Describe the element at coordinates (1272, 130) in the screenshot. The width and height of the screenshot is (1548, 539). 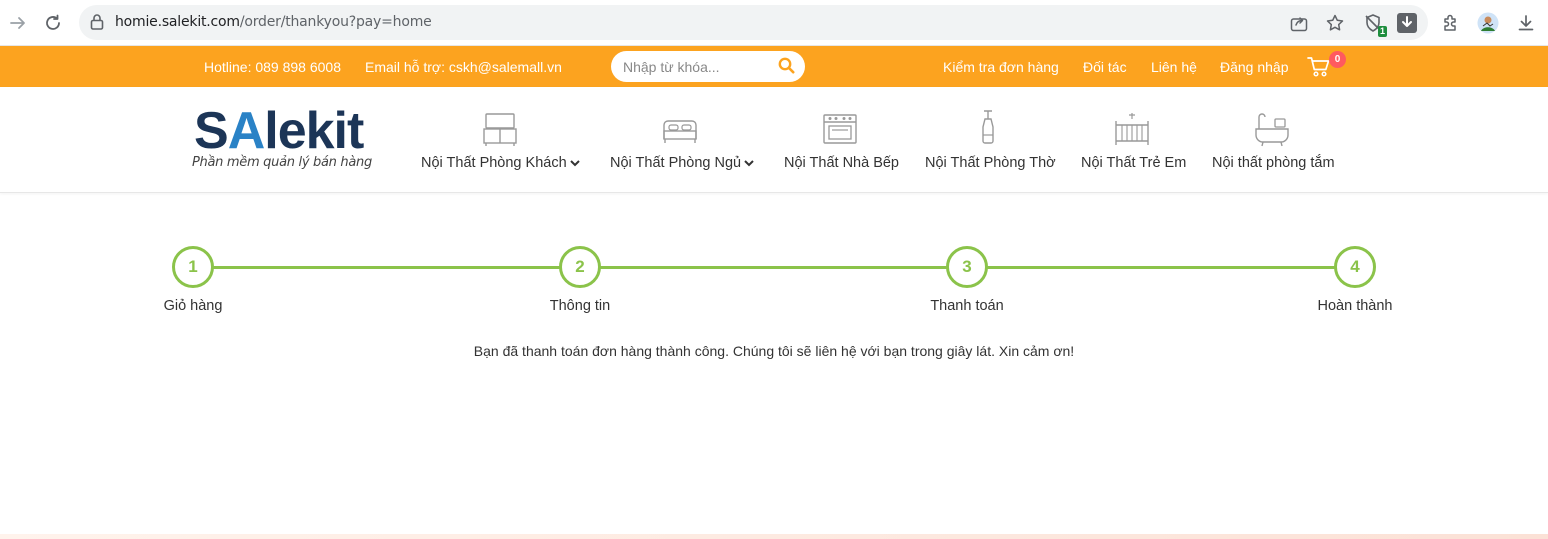
I see `bathtub-icon` at that location.